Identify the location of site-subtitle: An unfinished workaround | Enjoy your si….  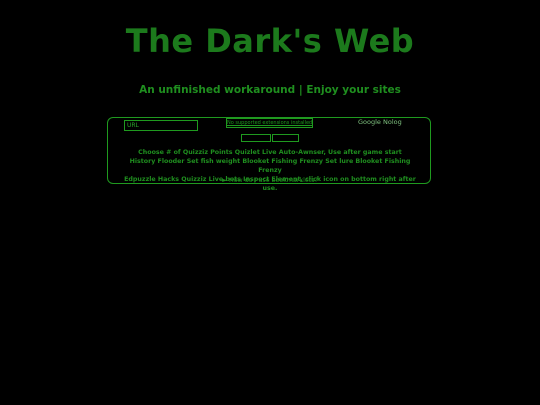
(270, 90).